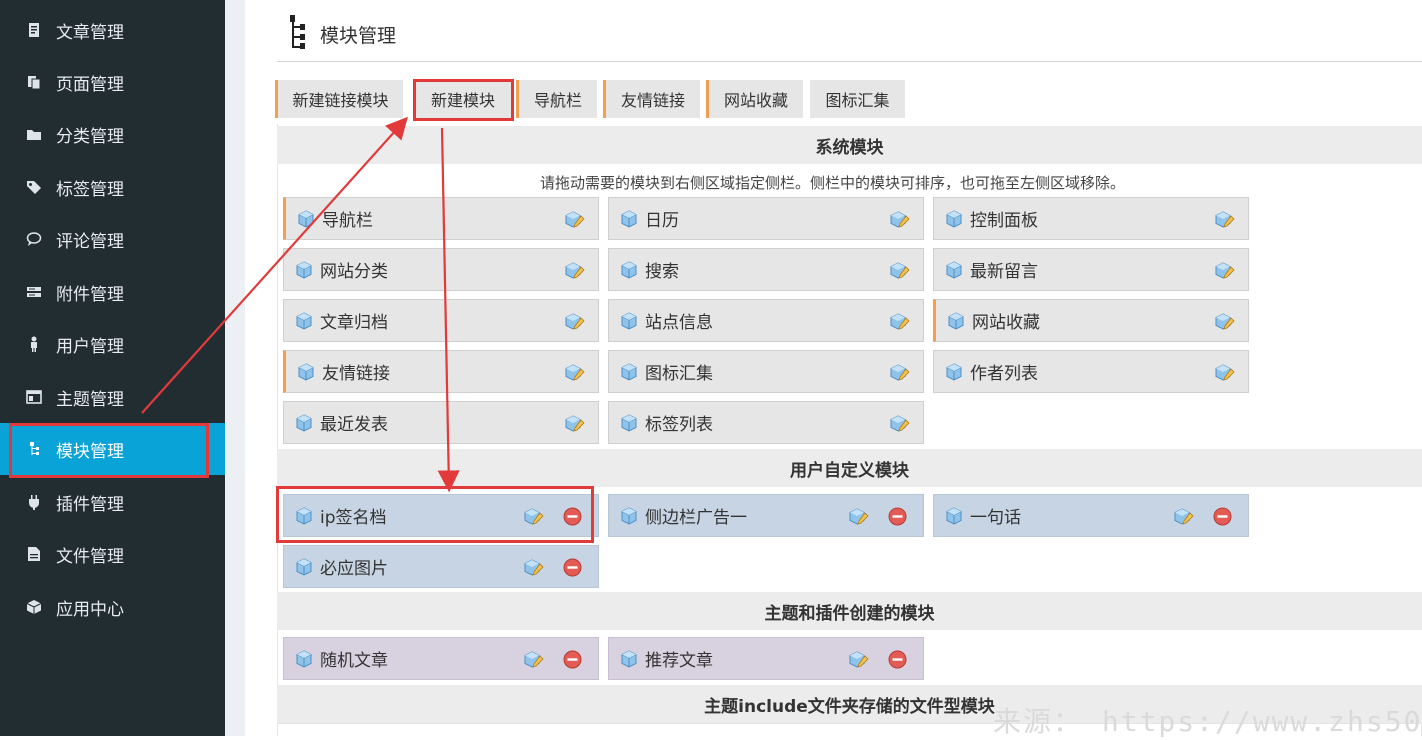 Image resolution: width=1422 pixels, height=740 pixels. Describe the element at coordinates (112, 607) in the screenshot. I see `sidebar-item-app-center: 应用中心` at that location.